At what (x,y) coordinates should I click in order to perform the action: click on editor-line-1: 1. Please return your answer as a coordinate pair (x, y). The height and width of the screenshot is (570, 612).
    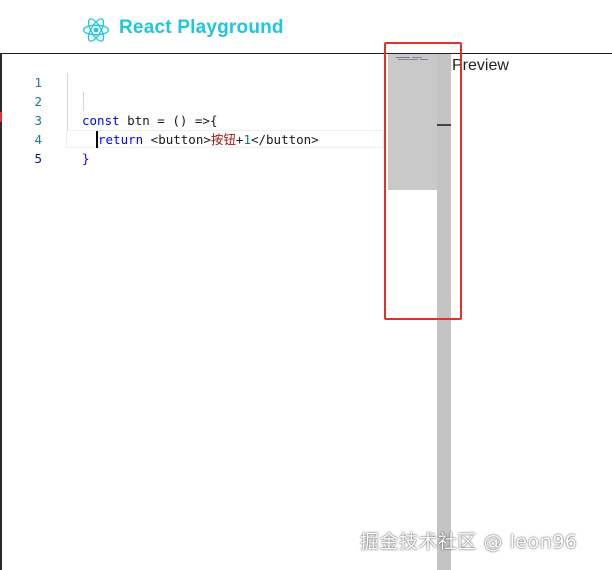
    Looking at the image, I should click on (194, 72).